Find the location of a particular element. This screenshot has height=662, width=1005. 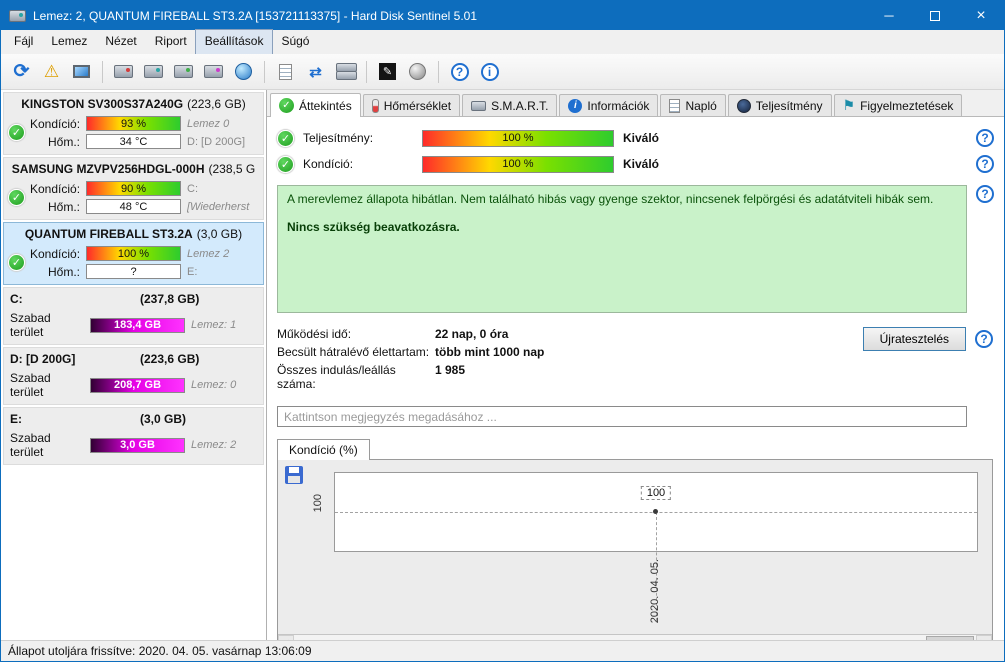

scroll-left-button: ◀ is located at coordinates (286, 637).